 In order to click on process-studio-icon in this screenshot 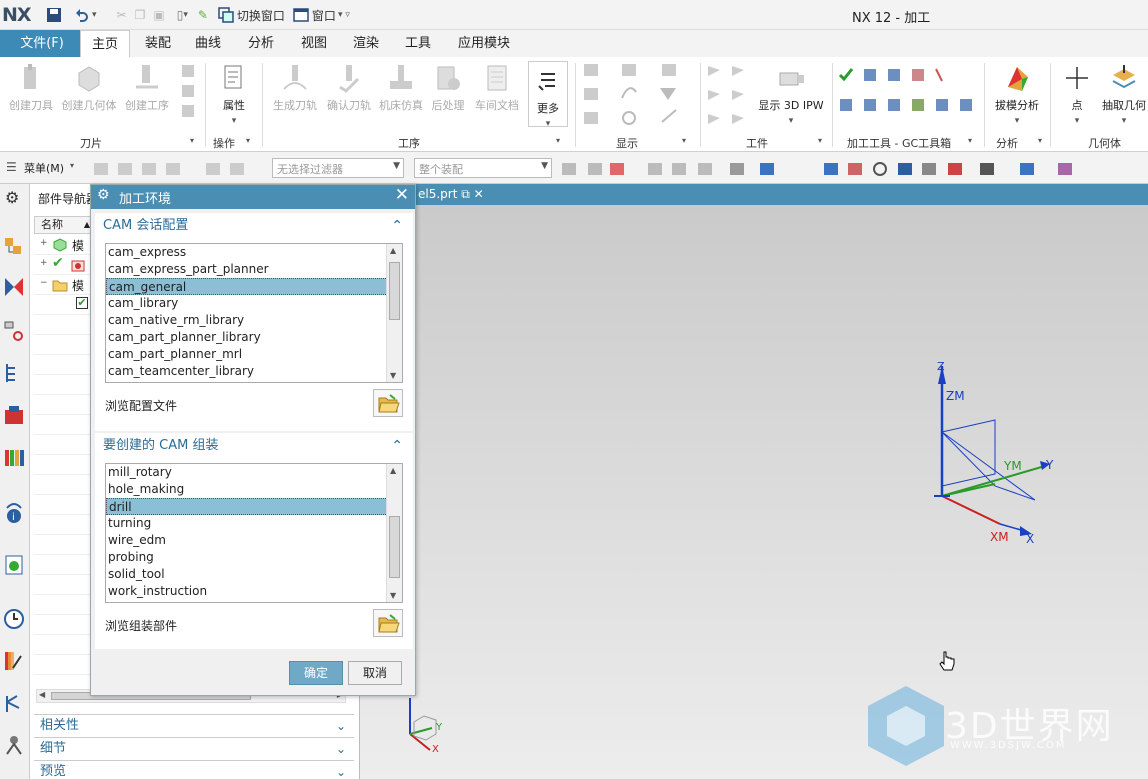, I will do `click(14, 703)`.